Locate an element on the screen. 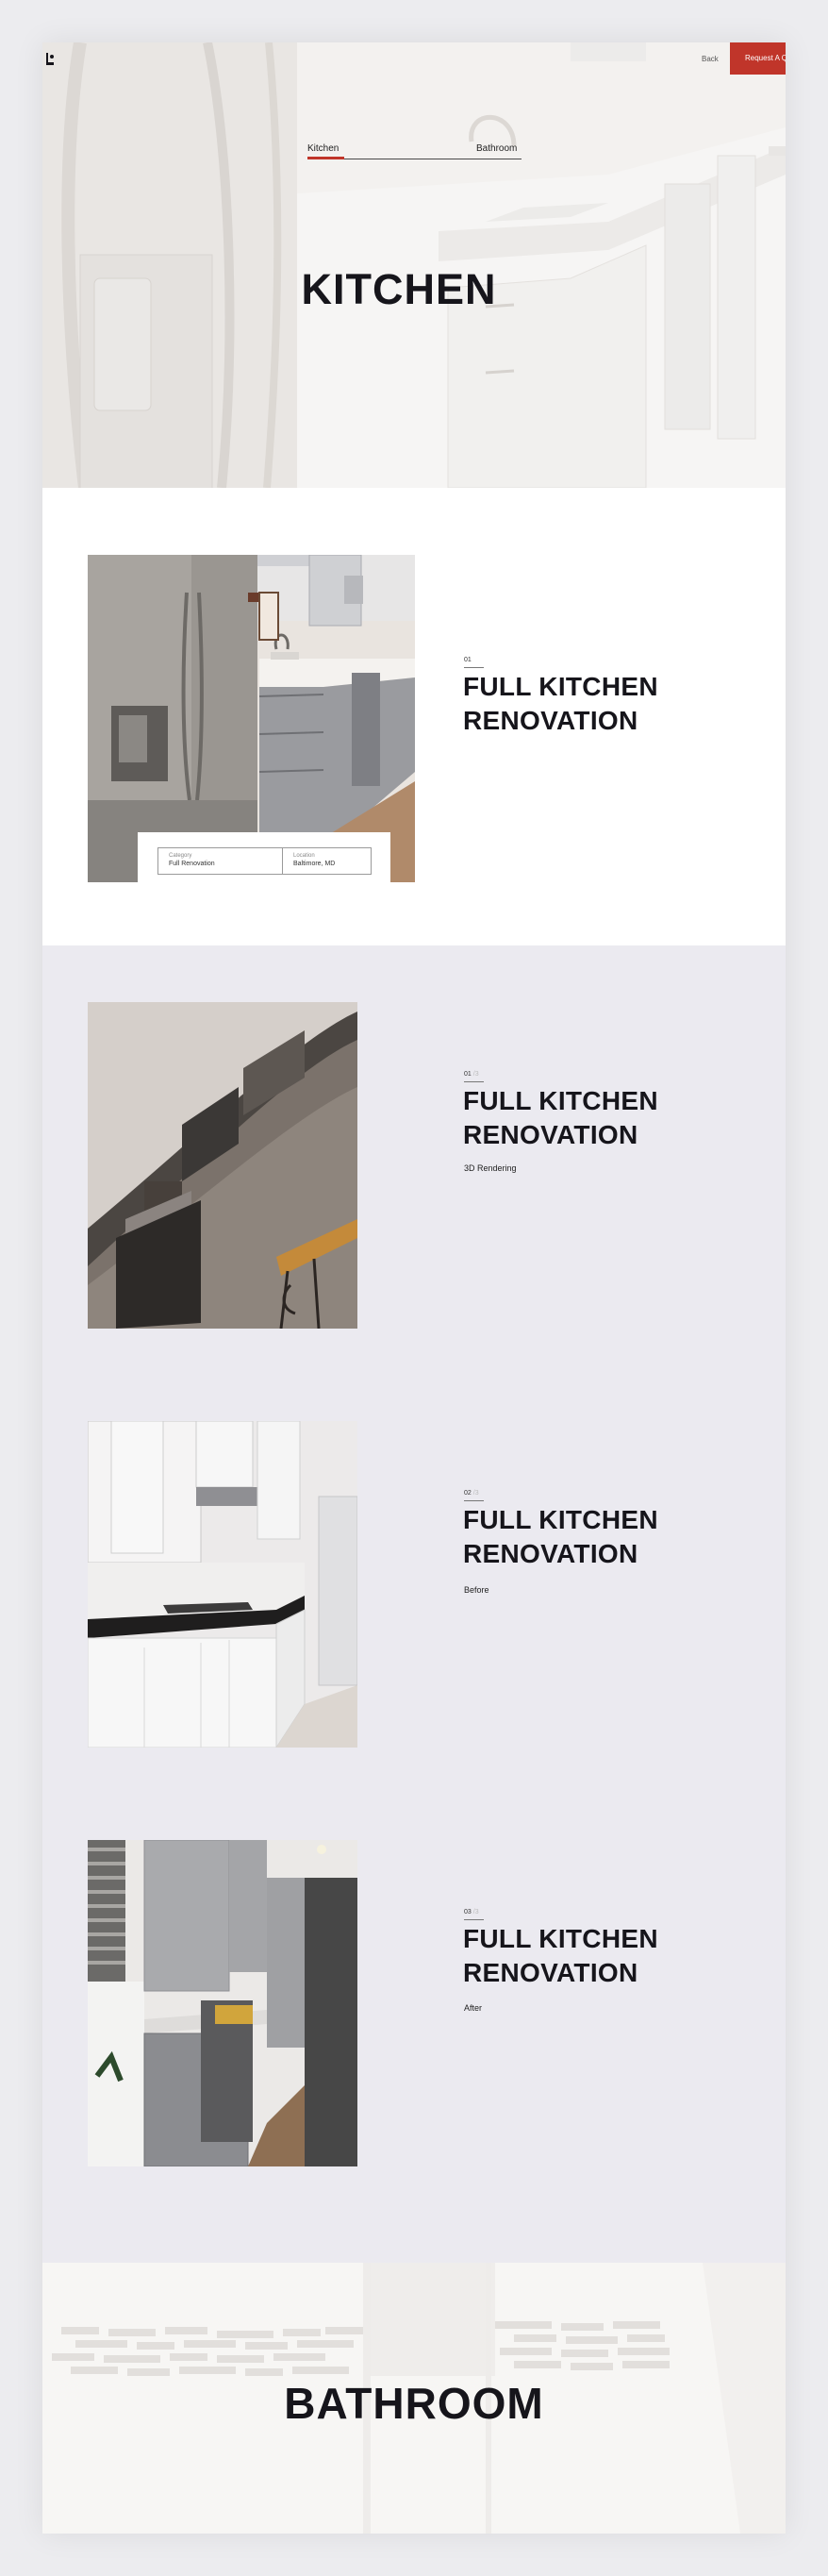 This screenshot has height=2576, width=828. gallery-title-3-line1: FULL KITCHEN is located at coordinates (560, 1938).